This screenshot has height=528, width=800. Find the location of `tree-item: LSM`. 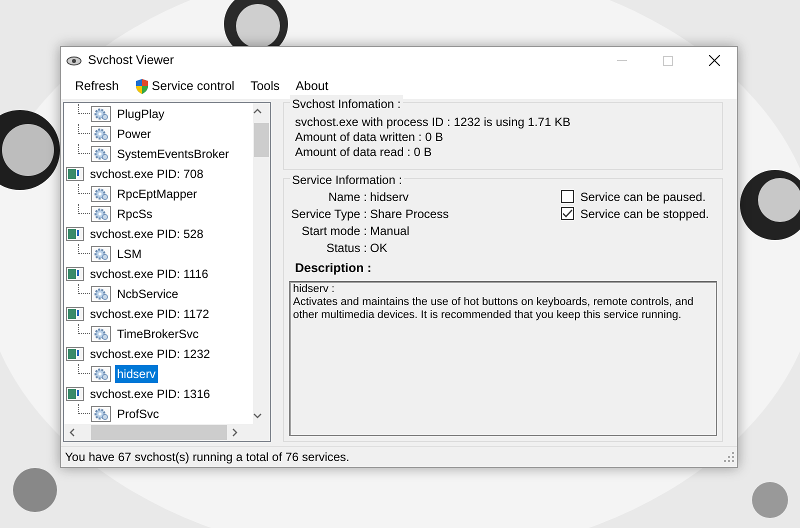

tree-item: LSM is located at coordinates (129, 254).